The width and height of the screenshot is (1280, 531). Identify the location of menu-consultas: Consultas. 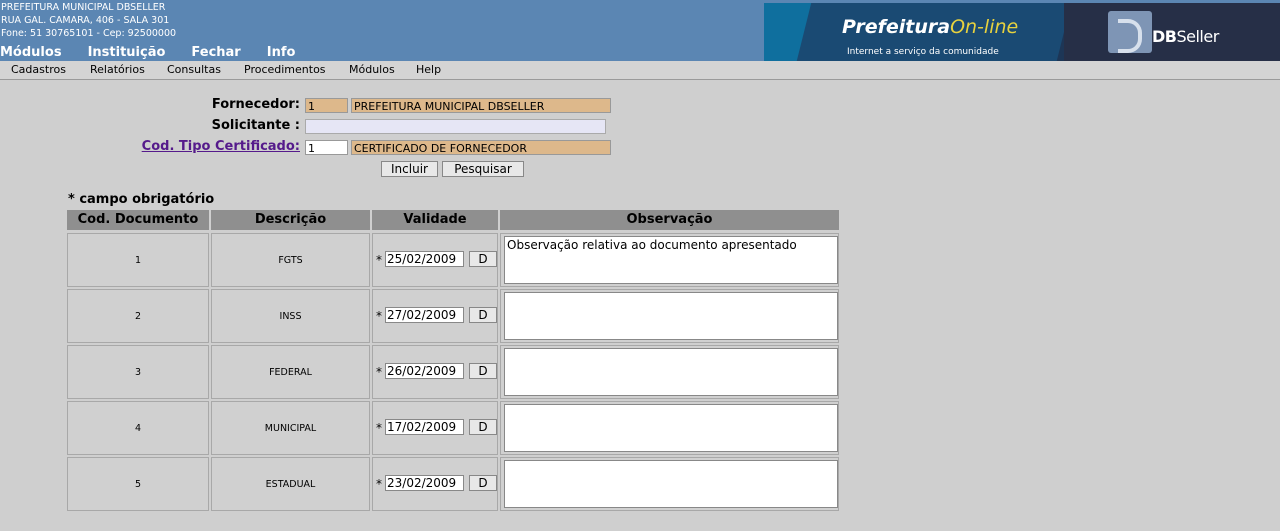
(194, 69).